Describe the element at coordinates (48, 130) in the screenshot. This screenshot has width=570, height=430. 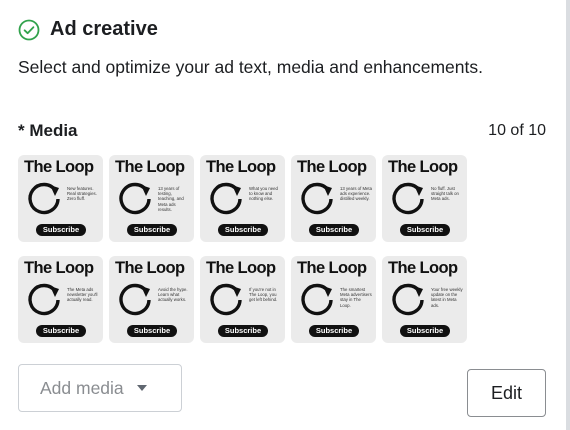
I see `media-label: * Media` at that location.